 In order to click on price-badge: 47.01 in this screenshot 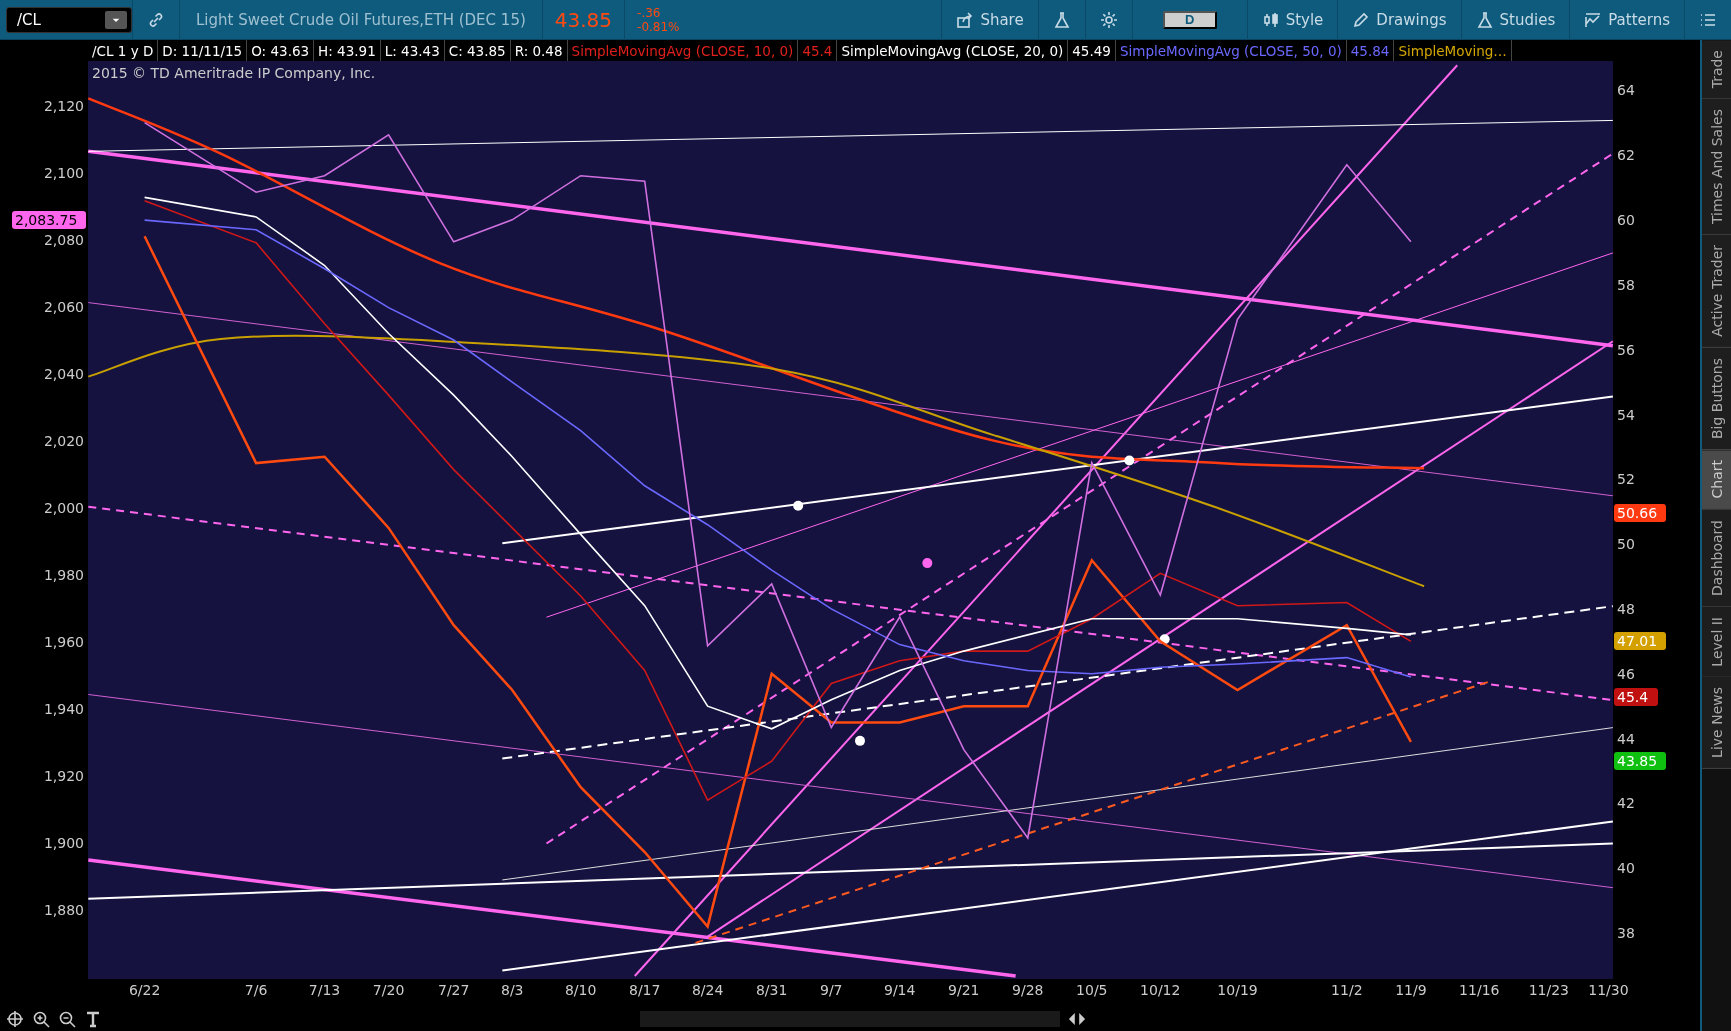, I will do `click(1640, 641)`.